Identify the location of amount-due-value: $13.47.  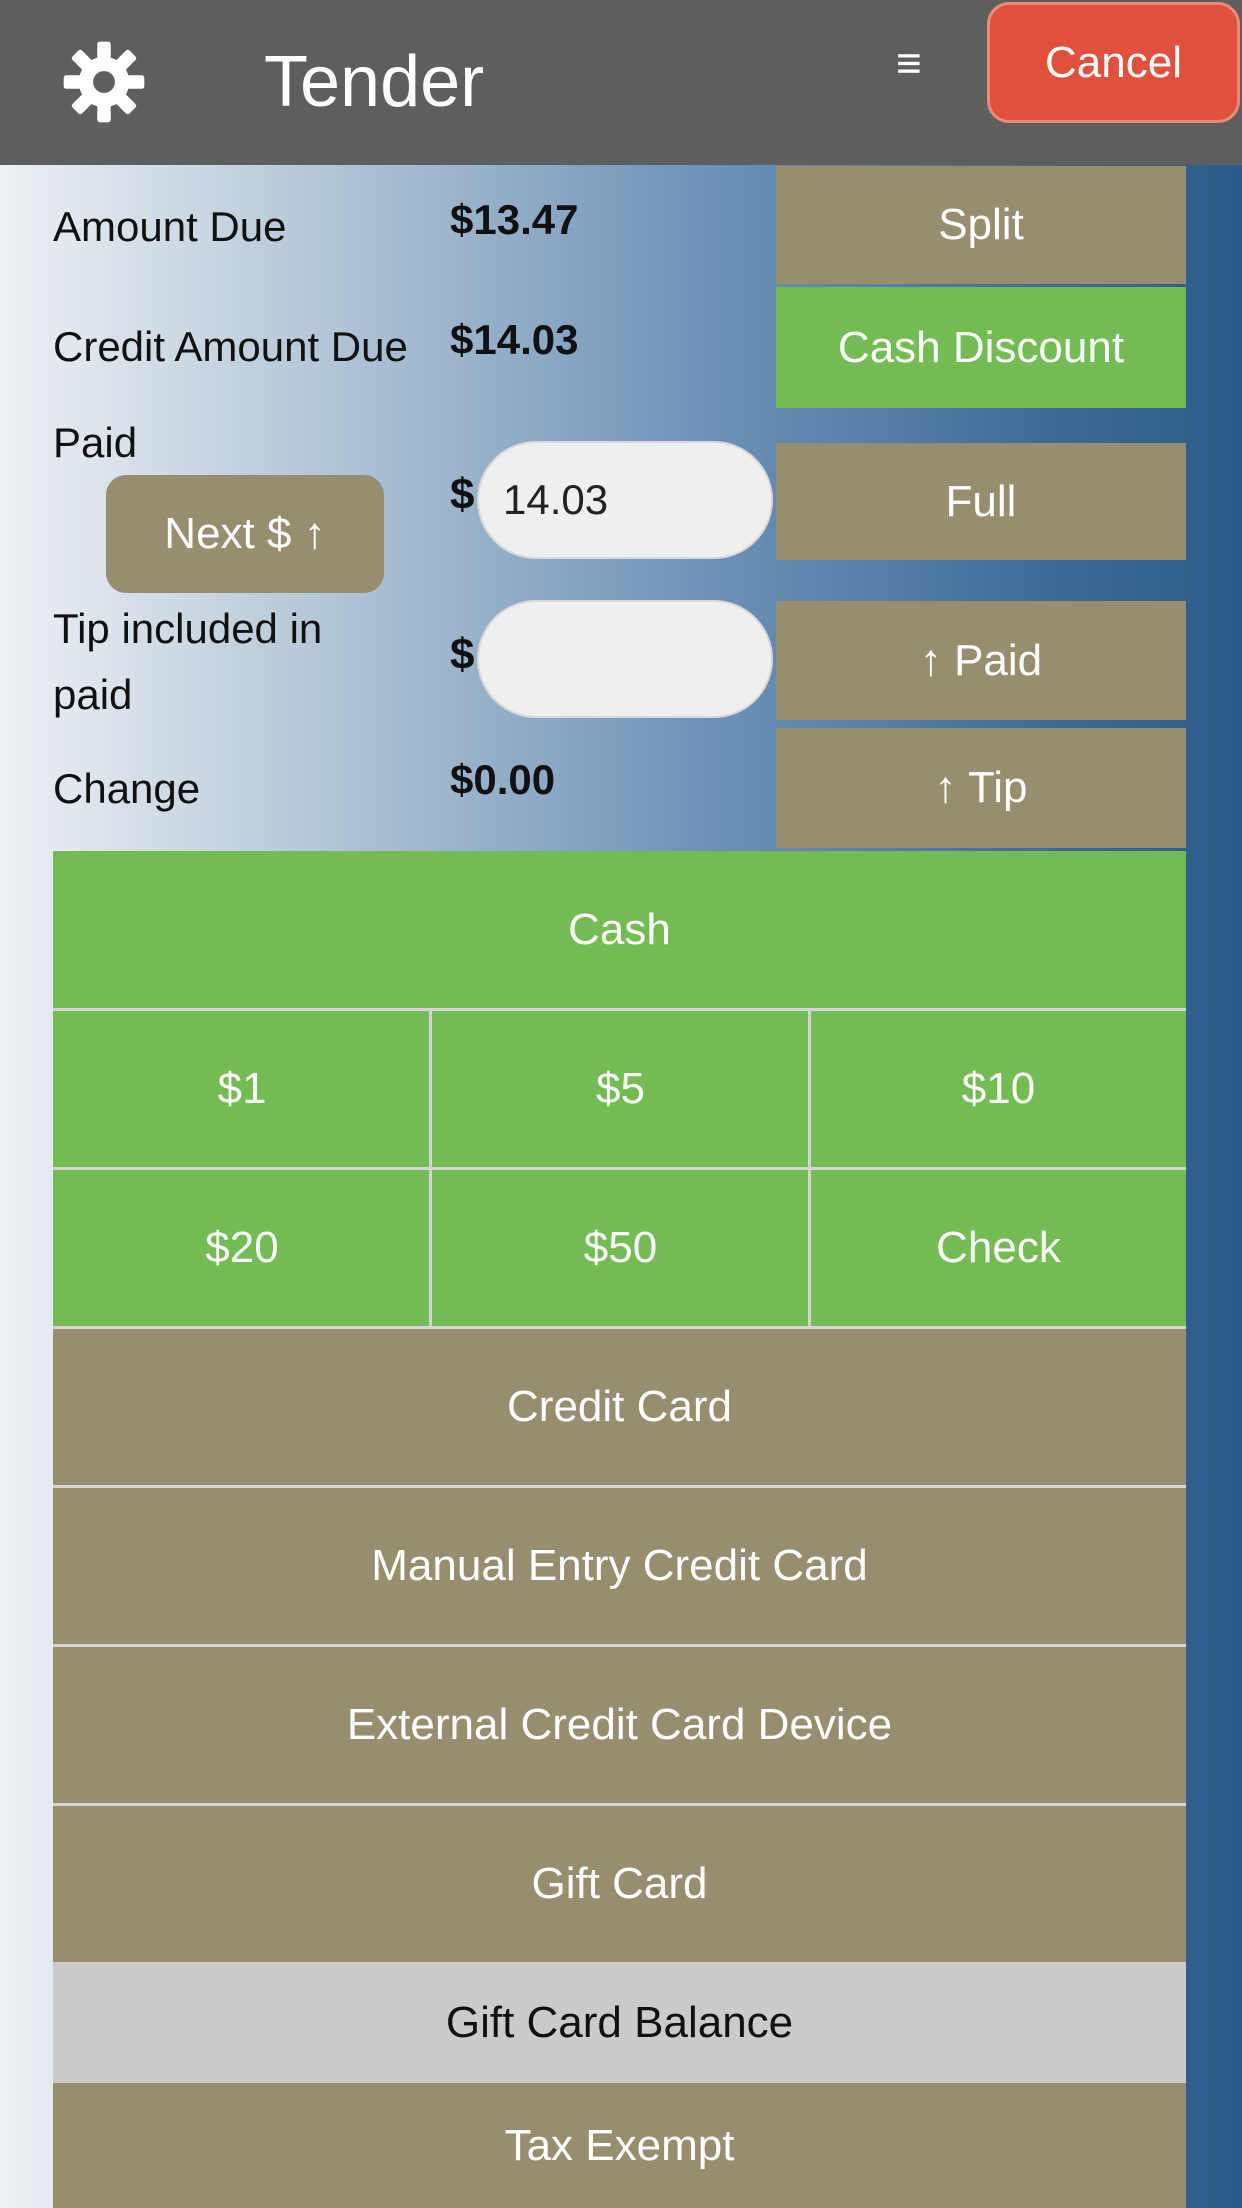
(514, 219).